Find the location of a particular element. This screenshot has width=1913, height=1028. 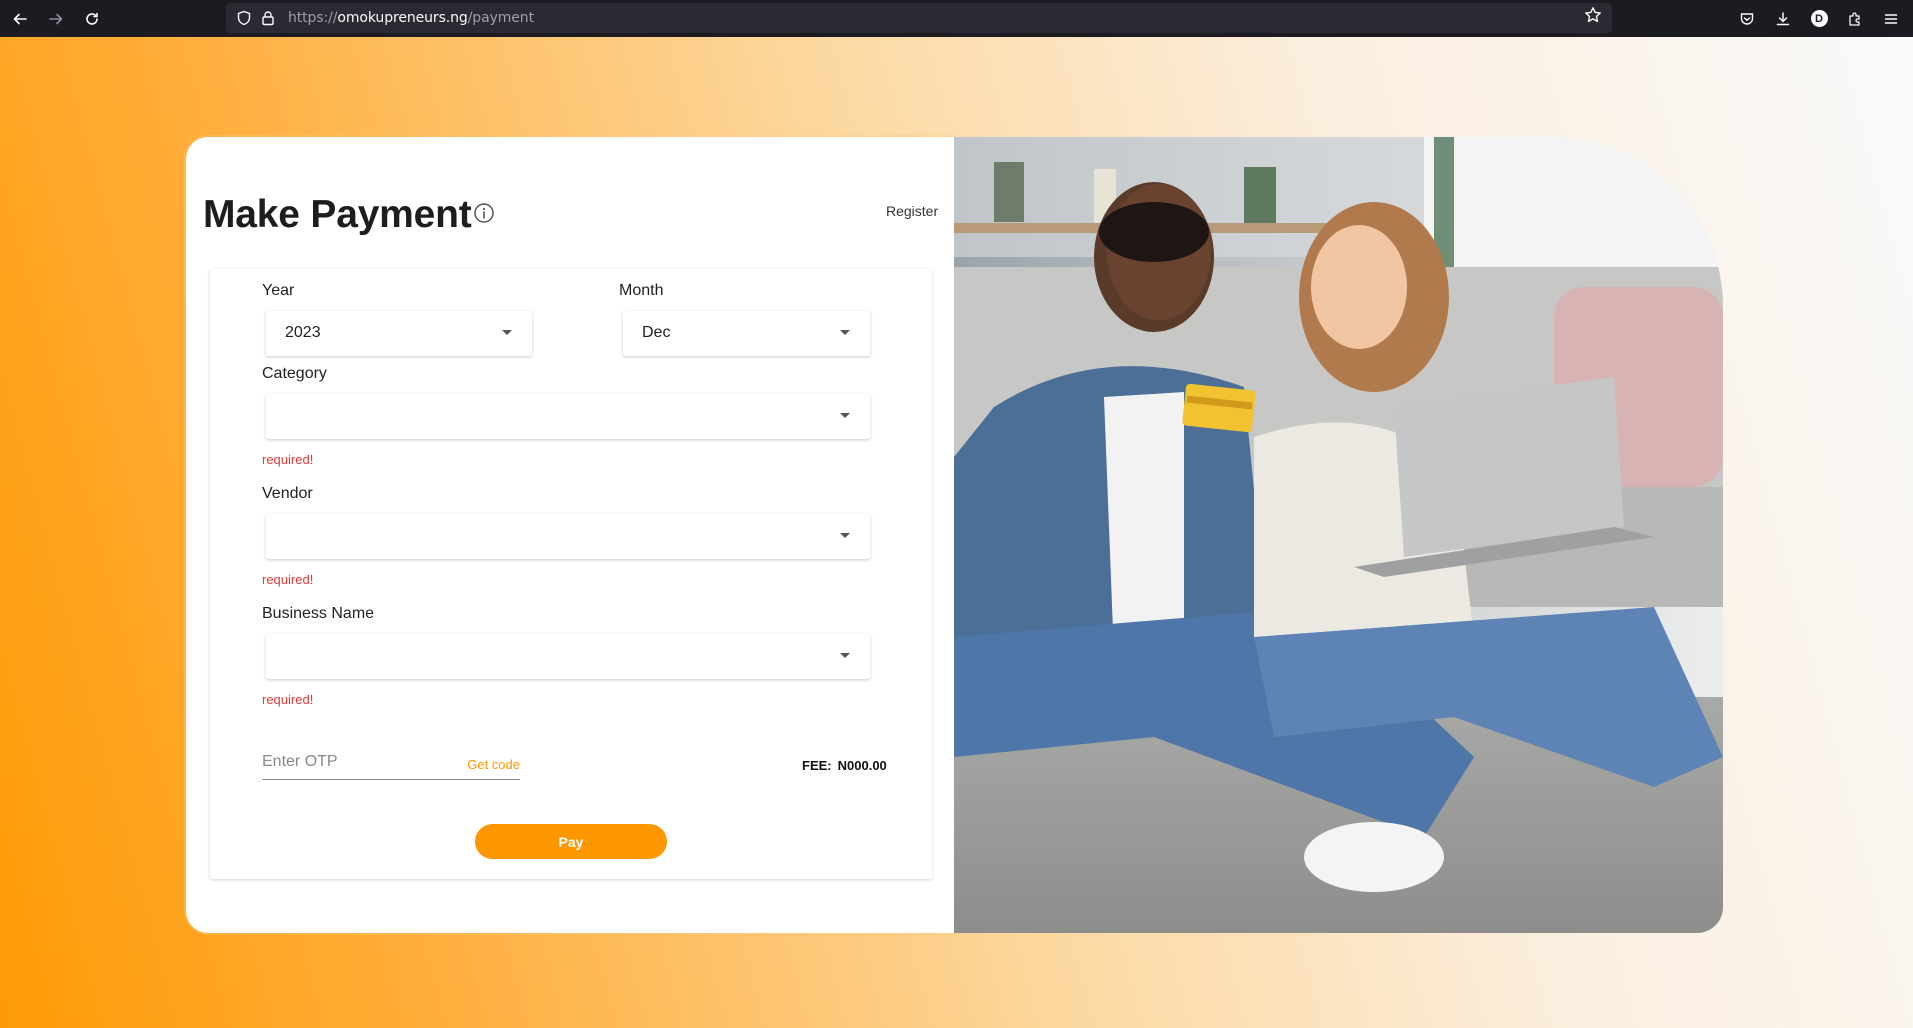

extensions-puzzle-icon is located at coordinates (1855, 19).